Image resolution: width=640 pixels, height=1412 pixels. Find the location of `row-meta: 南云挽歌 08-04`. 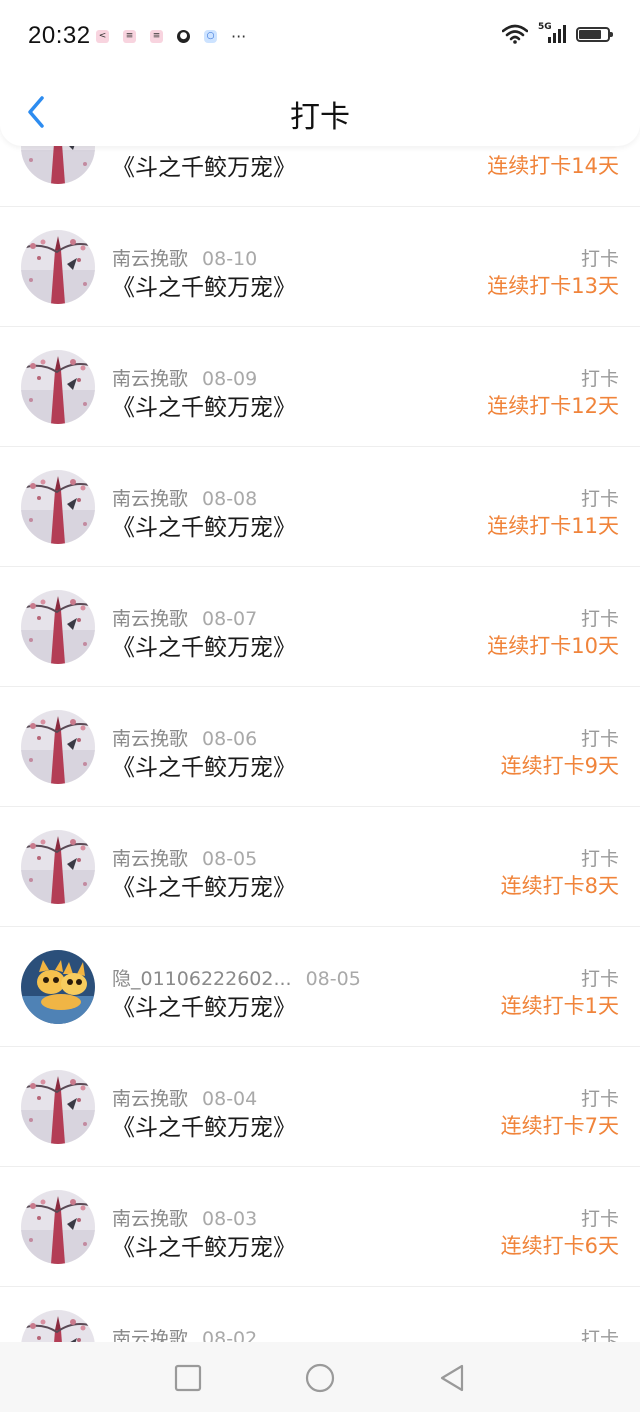

row-meta: 南云挽歌 08-04 is located at coordinates (184, 1097).